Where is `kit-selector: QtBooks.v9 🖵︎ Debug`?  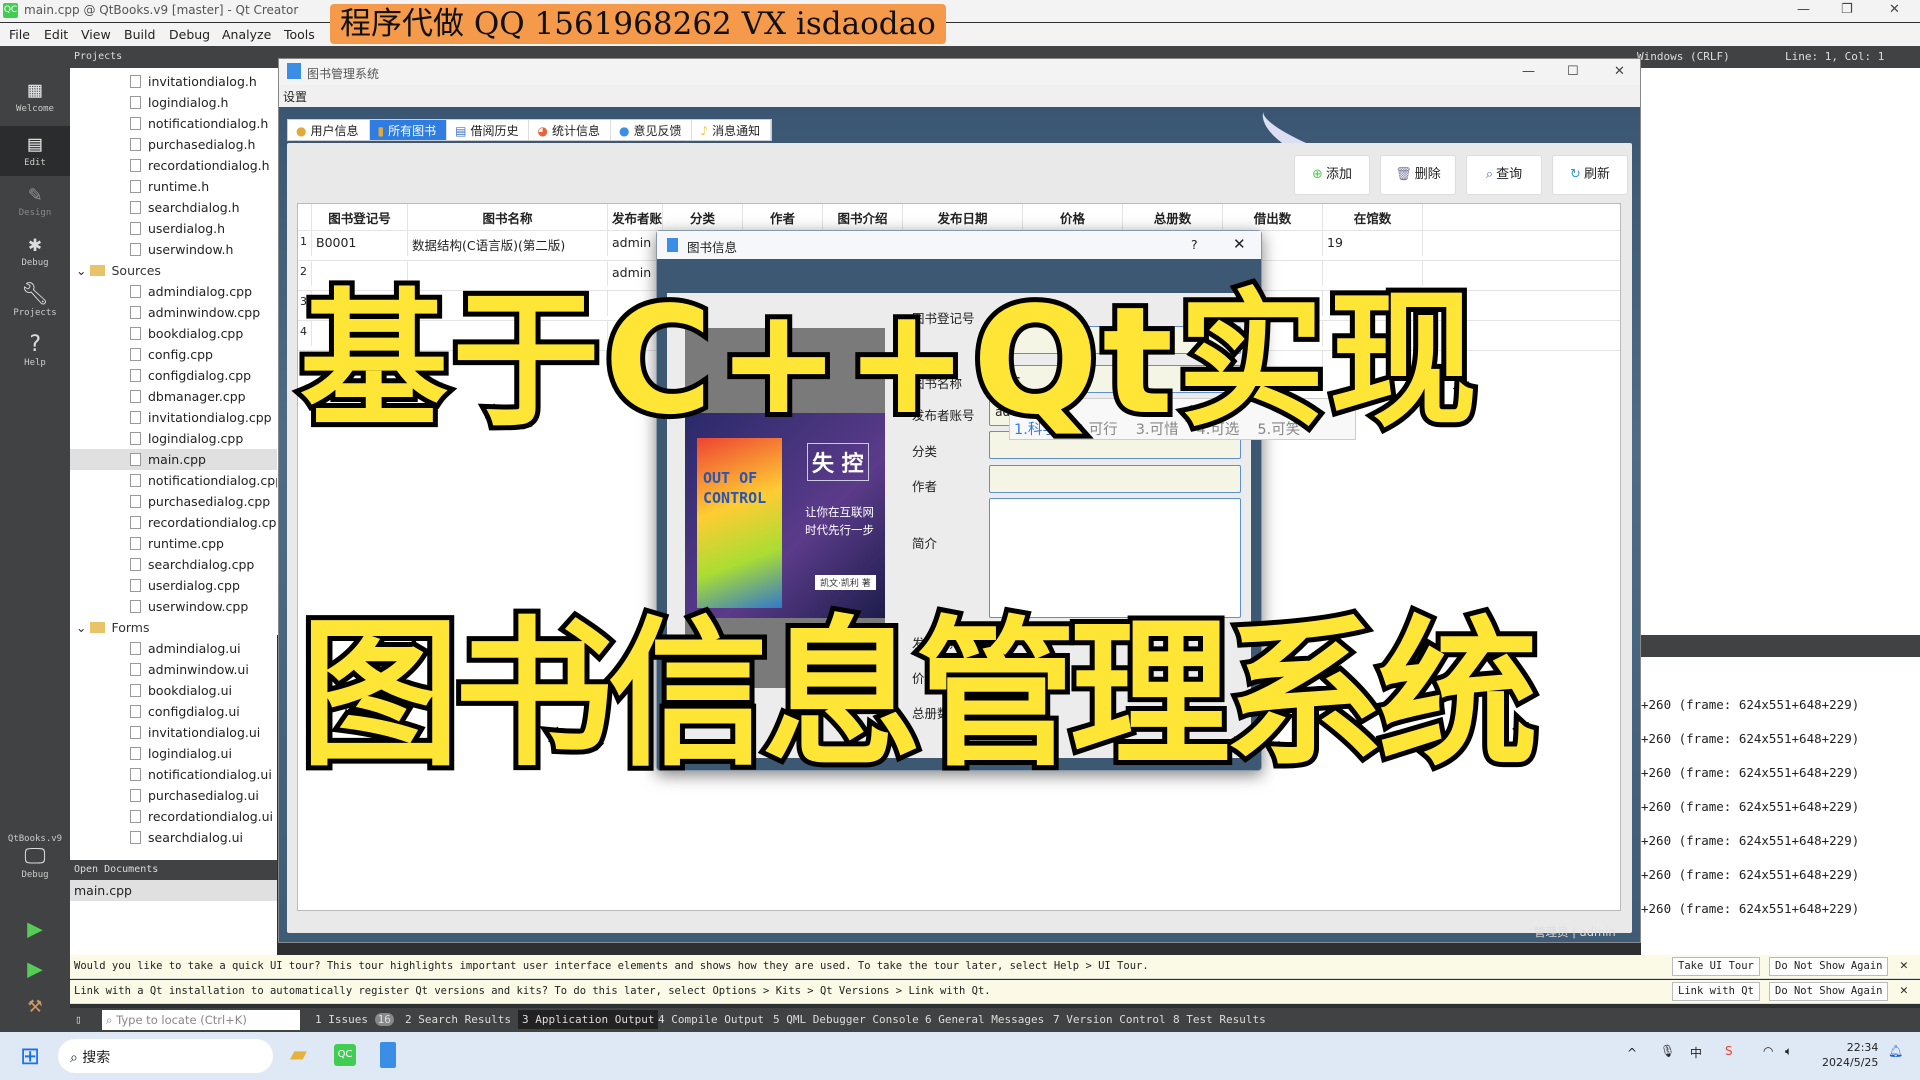
kit-selector: QtBooks.v9 🖵︎ Debug is located at coordinates (35, 857).